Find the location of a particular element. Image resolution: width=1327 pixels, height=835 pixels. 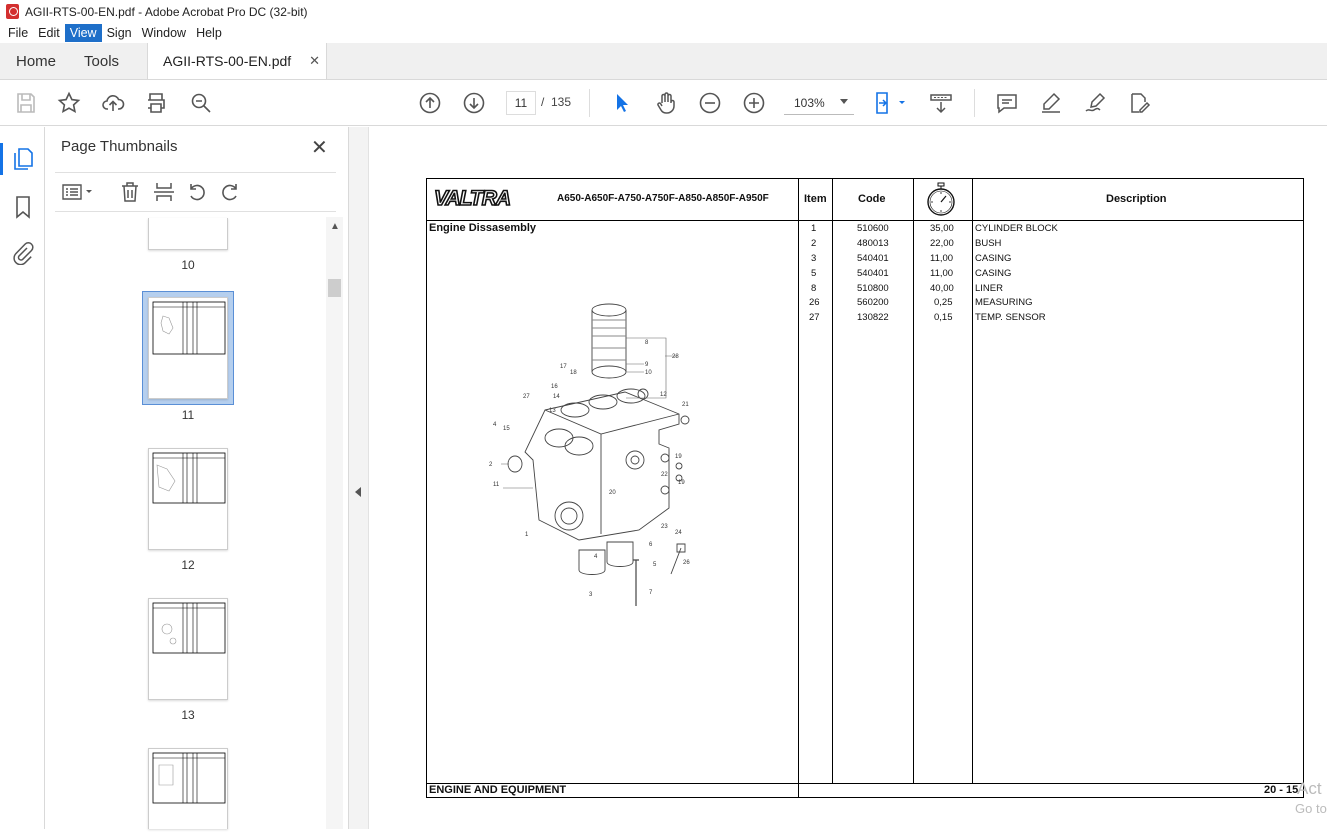

thumbnail-page-number: 10 is located at coordinates (188, 265).